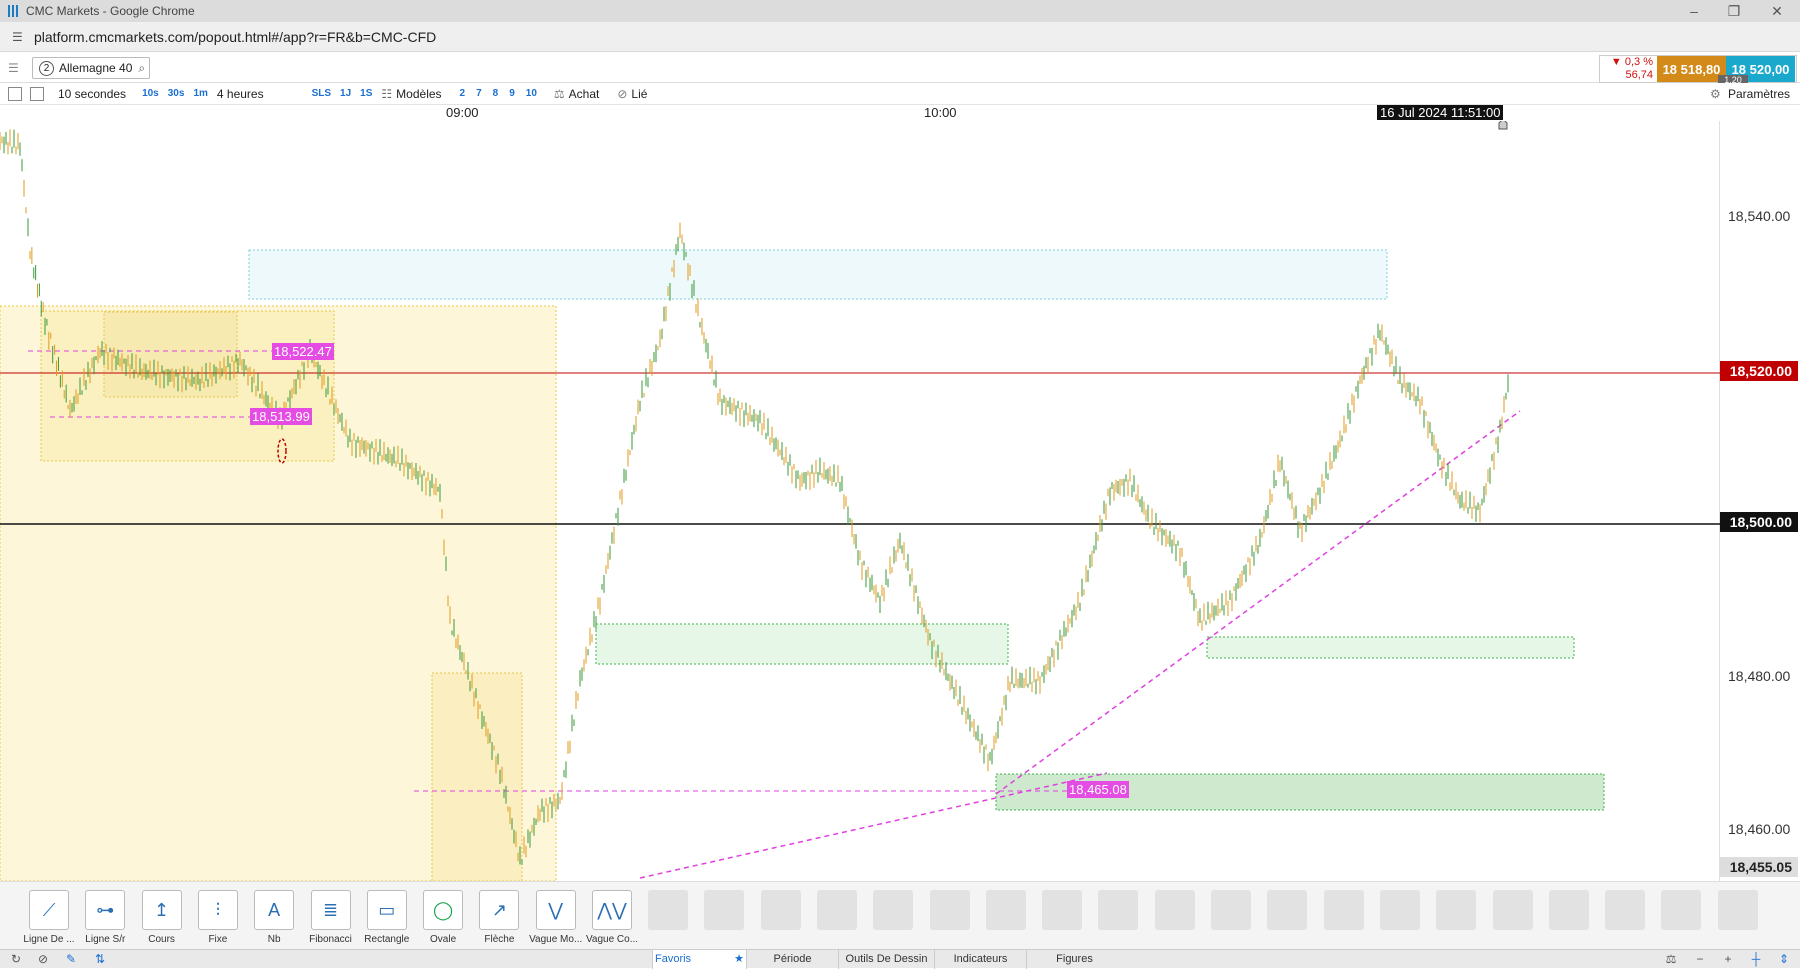 Image resolution: width=1800 pixels, height=969 pixels. What do you see at coordinates (1715, 94) in the screenshot?
I see `gear-icon: ⚙` at bounding box center [1715, 94].